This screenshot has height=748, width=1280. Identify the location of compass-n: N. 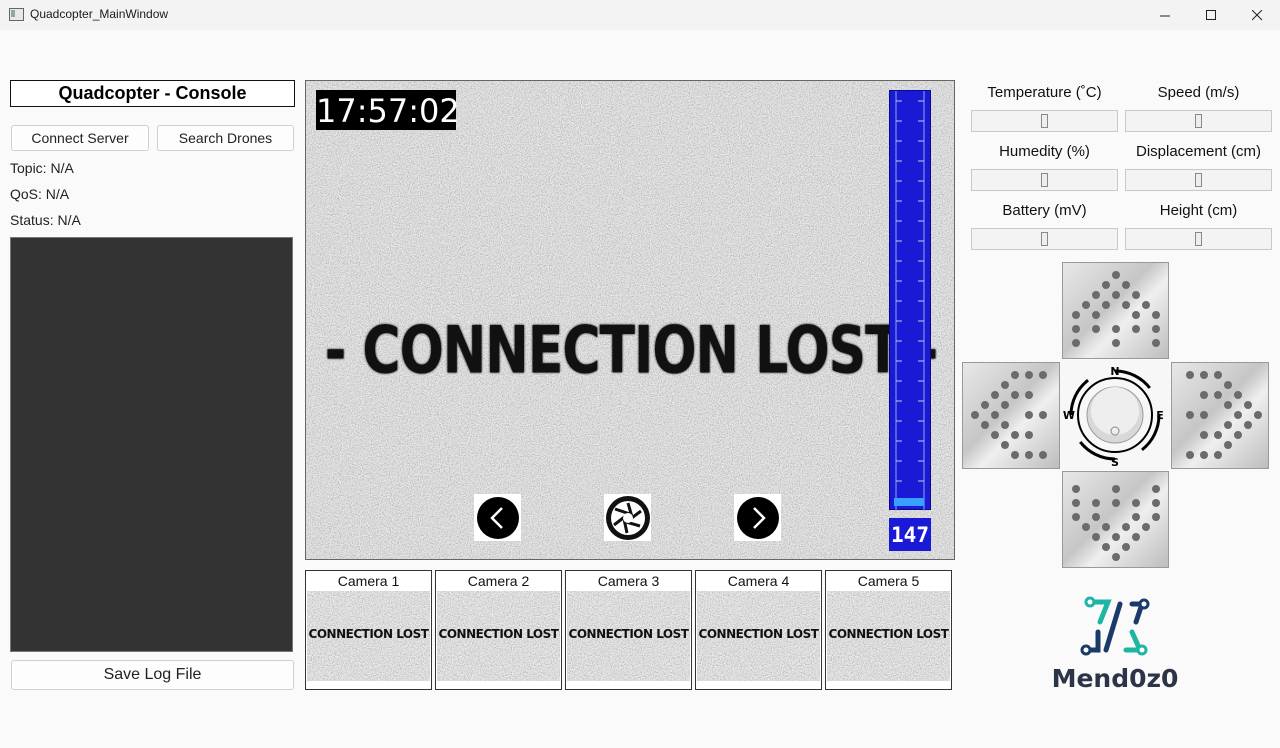
(1114, 371).